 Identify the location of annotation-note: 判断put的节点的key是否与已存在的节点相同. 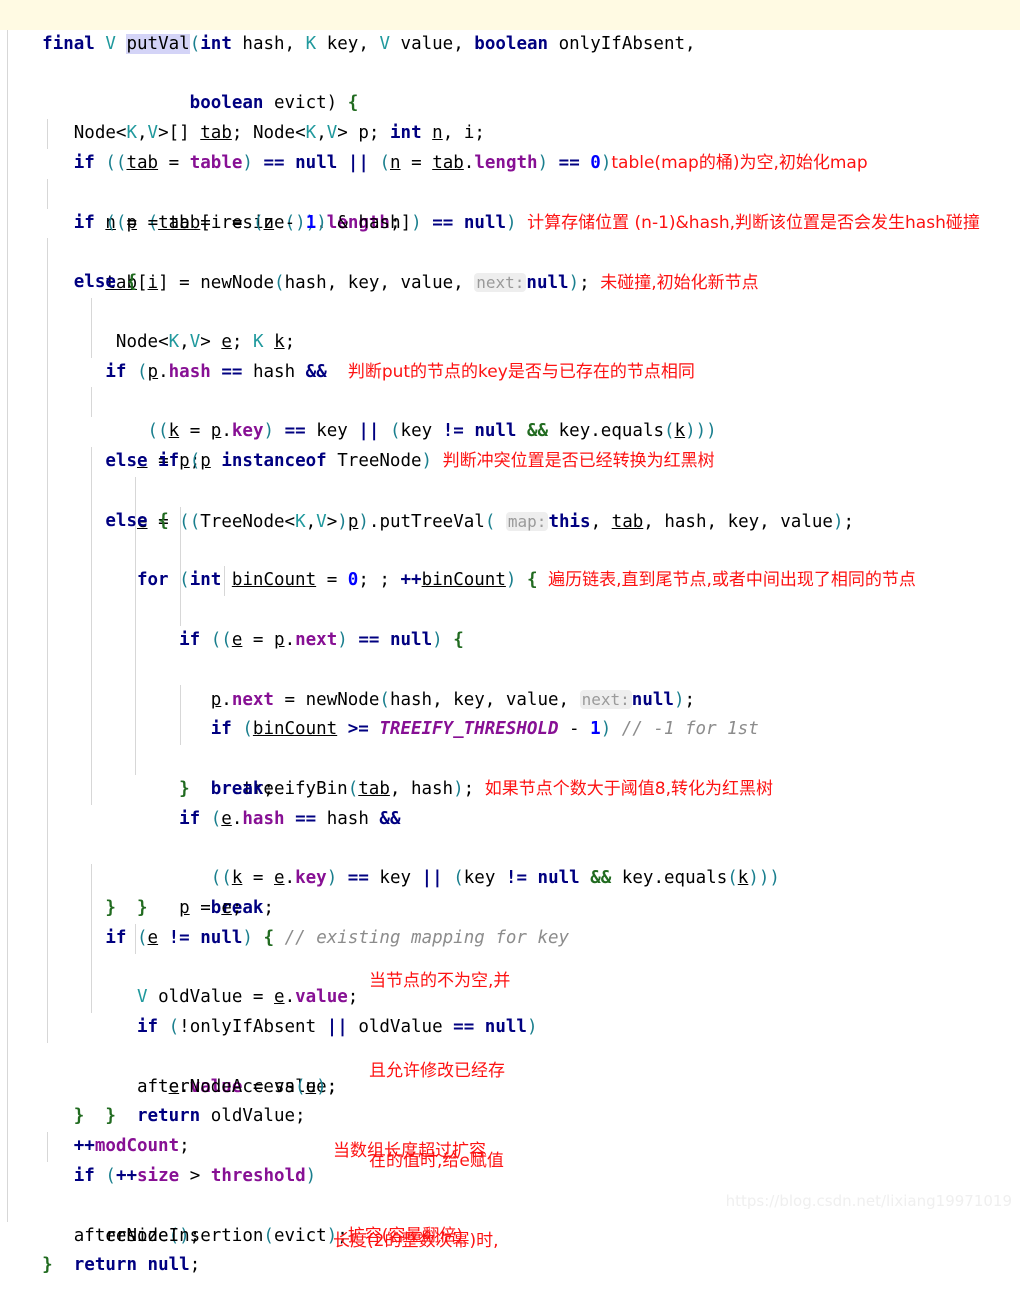
(521, 371).